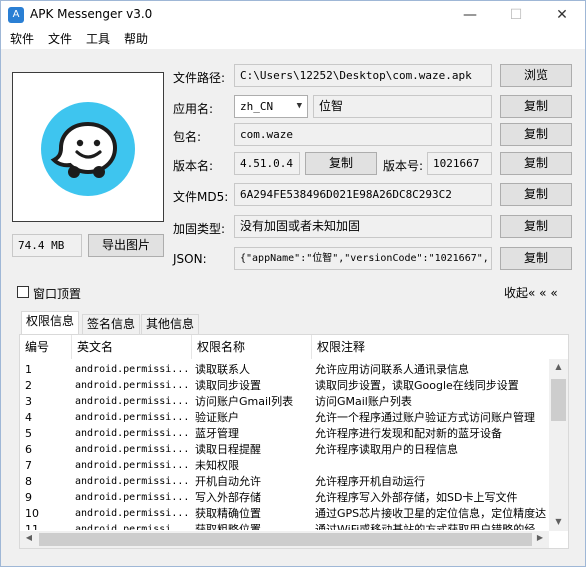 The height and width of the screenshot is (567, 586). I want to click on list-item: 6 android.permissi... 读取日程提醒 允许程序读取用户的日程信息, so click(284, 450).